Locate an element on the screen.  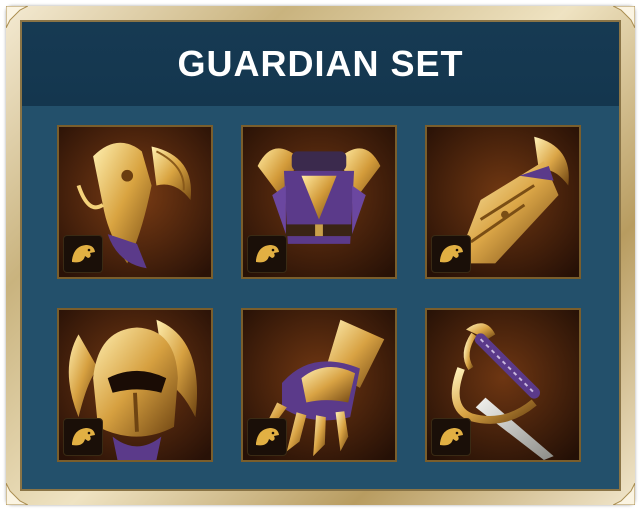
gear-tile-shoulders is located at coordinates (135, 202).